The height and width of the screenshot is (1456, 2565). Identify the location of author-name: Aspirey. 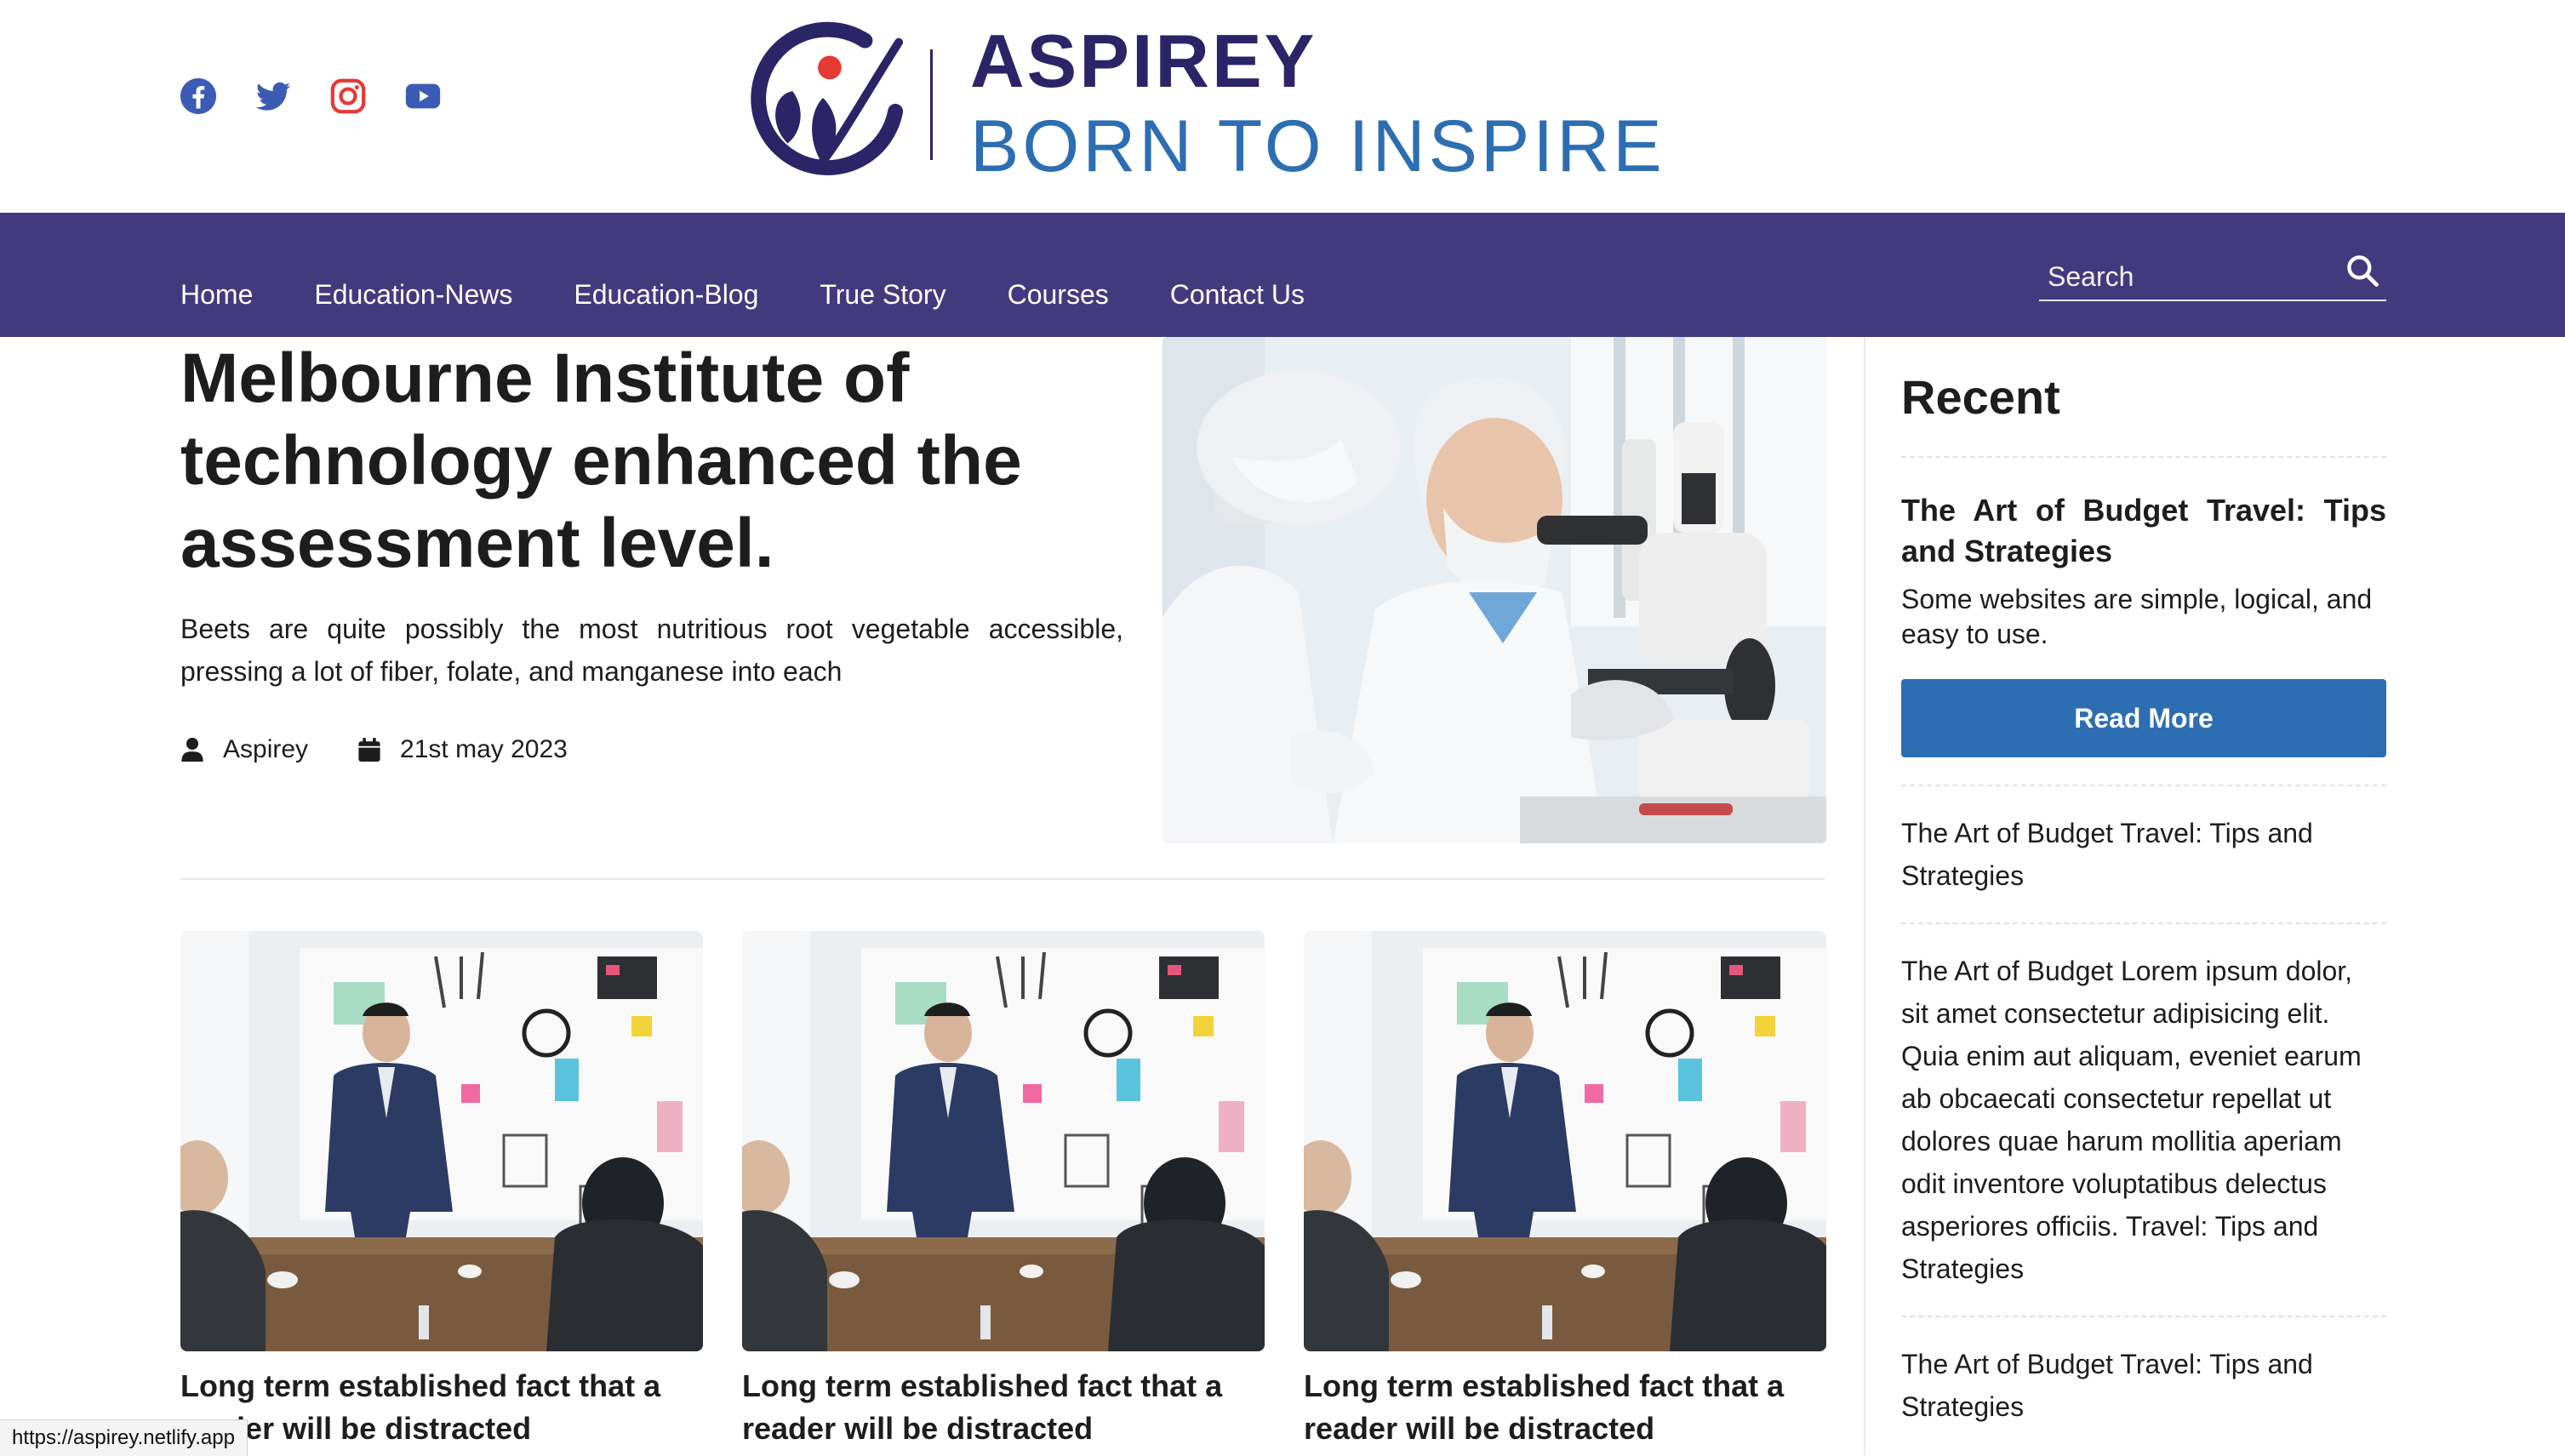
(265, 749).